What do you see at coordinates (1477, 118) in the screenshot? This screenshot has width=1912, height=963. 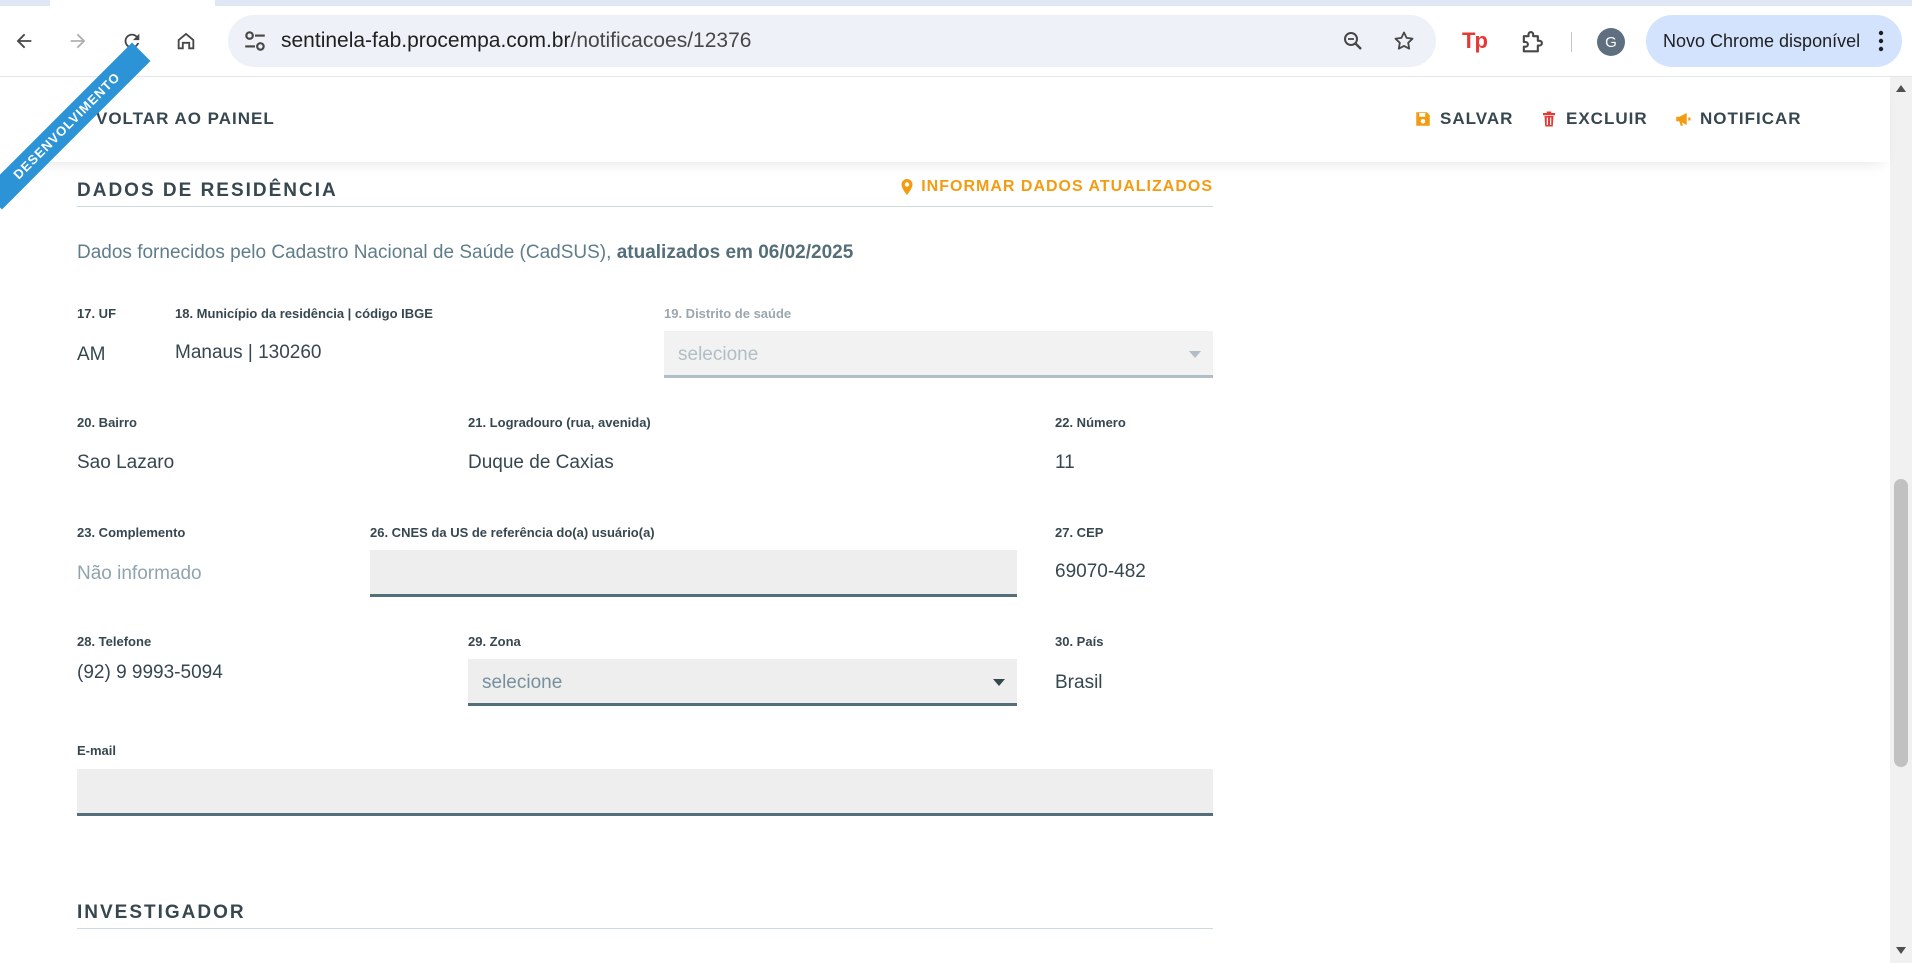 I see `save-label: SALVAR` at bounding box center [1477, 118].